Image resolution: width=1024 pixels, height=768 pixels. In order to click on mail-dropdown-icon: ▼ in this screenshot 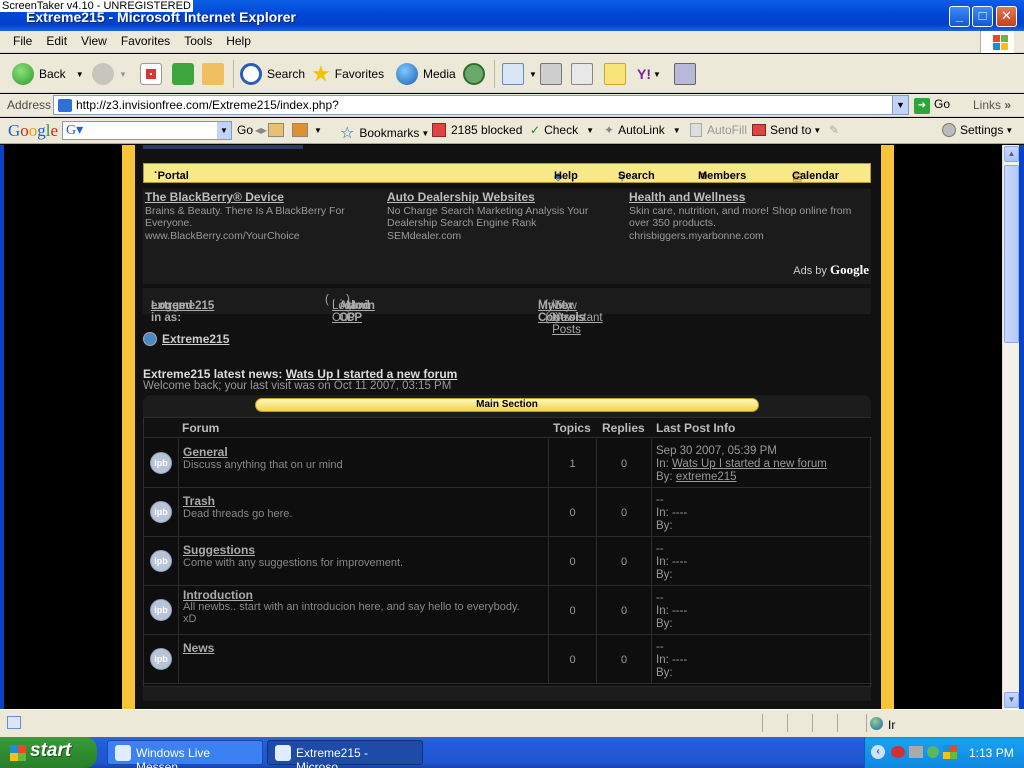, I will do `click(533, 74)`.